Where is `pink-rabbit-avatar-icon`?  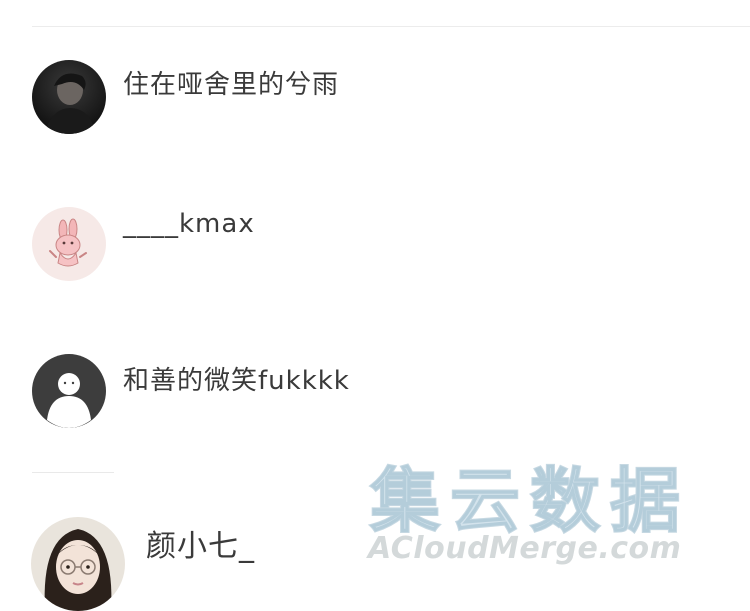
pink-rabbit-avatar-icon is located at coordinates (69, 244).